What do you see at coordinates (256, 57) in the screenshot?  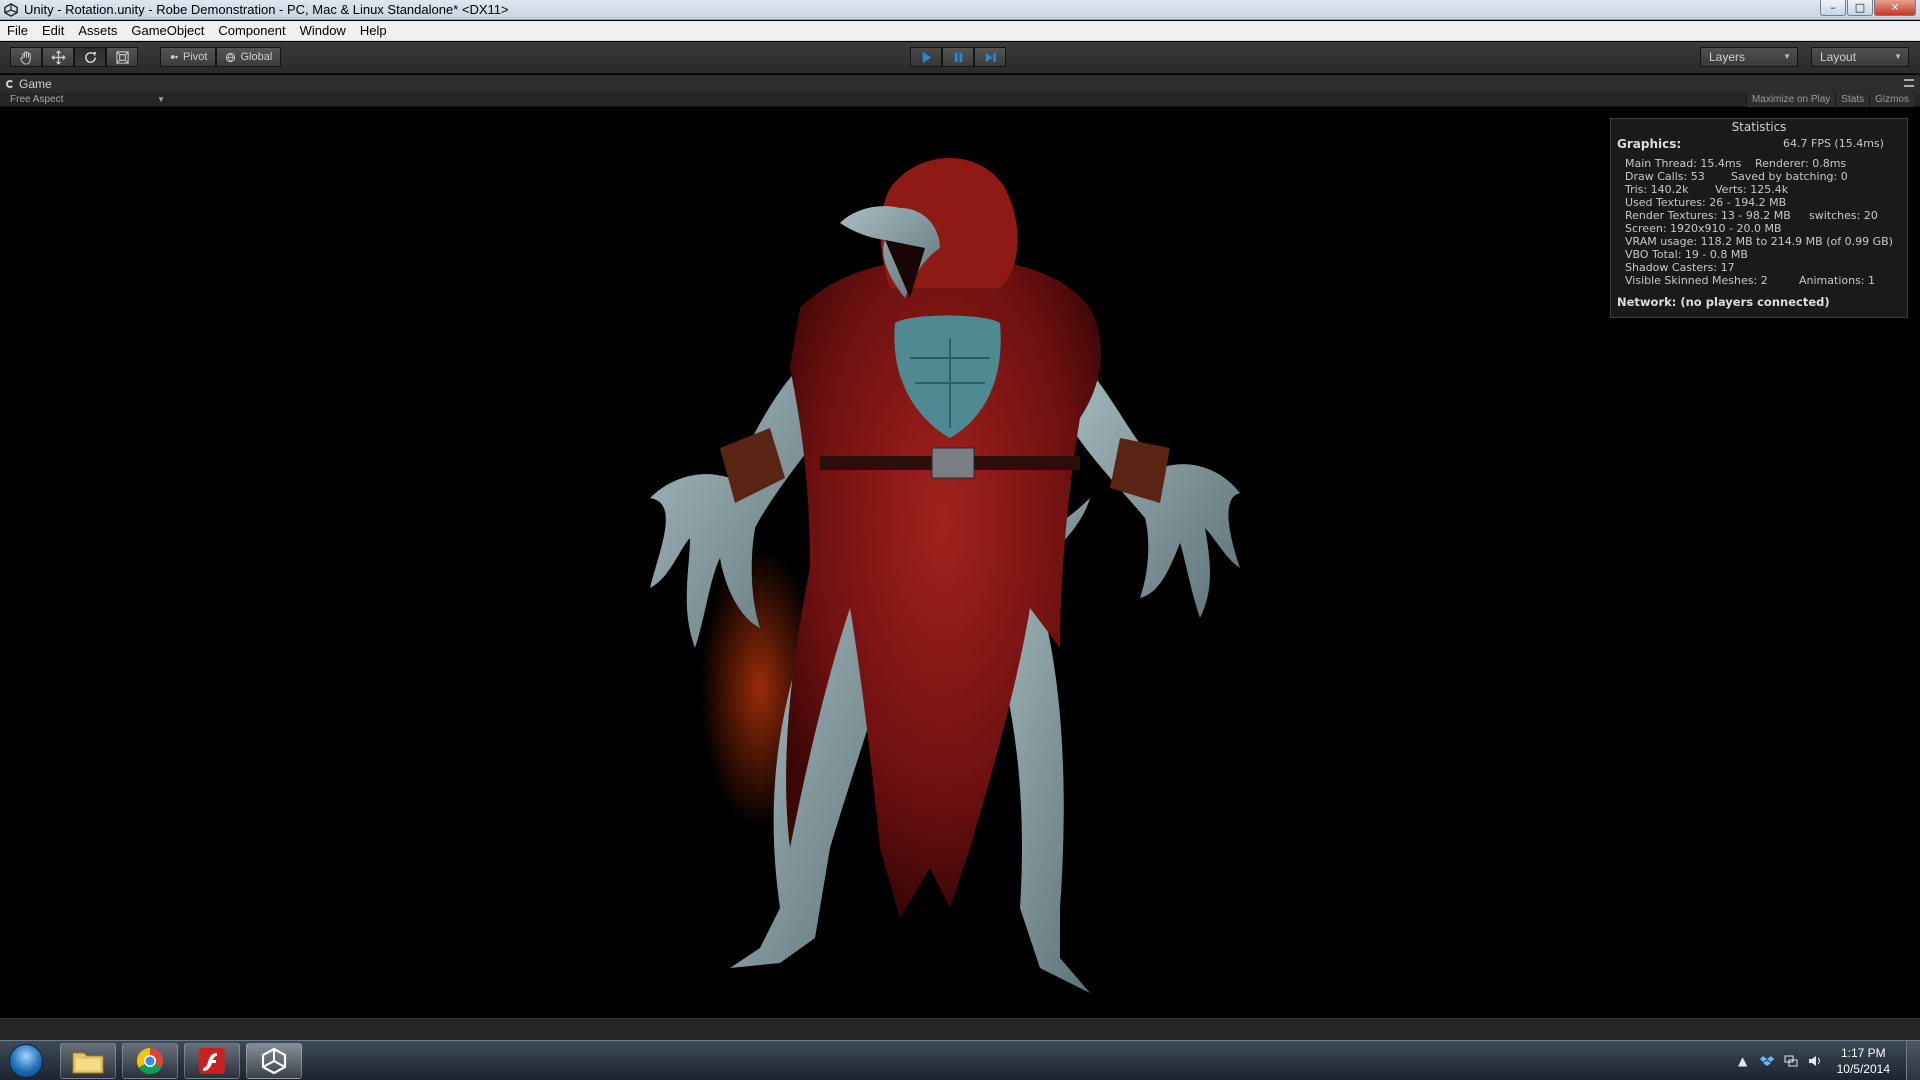 I see `global-label: Global` at bounding box center [256, 57].